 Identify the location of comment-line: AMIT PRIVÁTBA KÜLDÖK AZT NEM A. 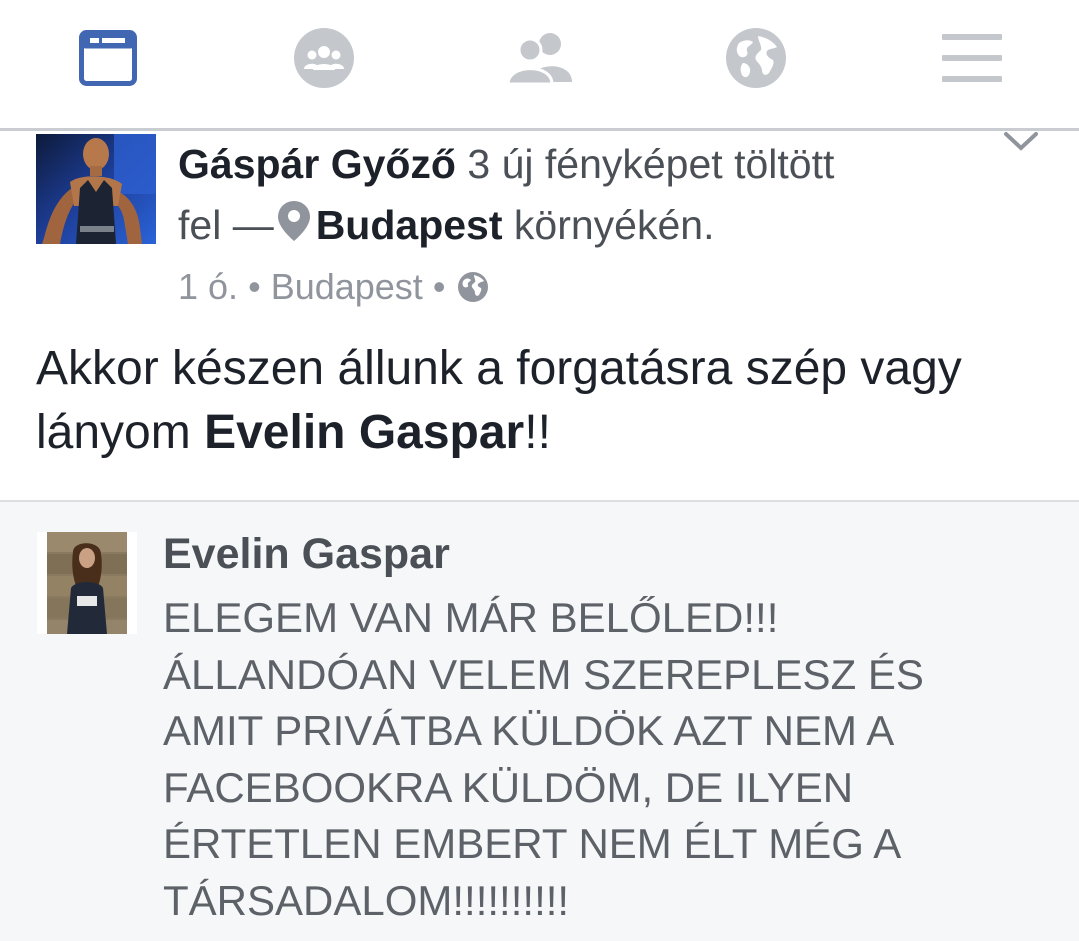
(529, 730).